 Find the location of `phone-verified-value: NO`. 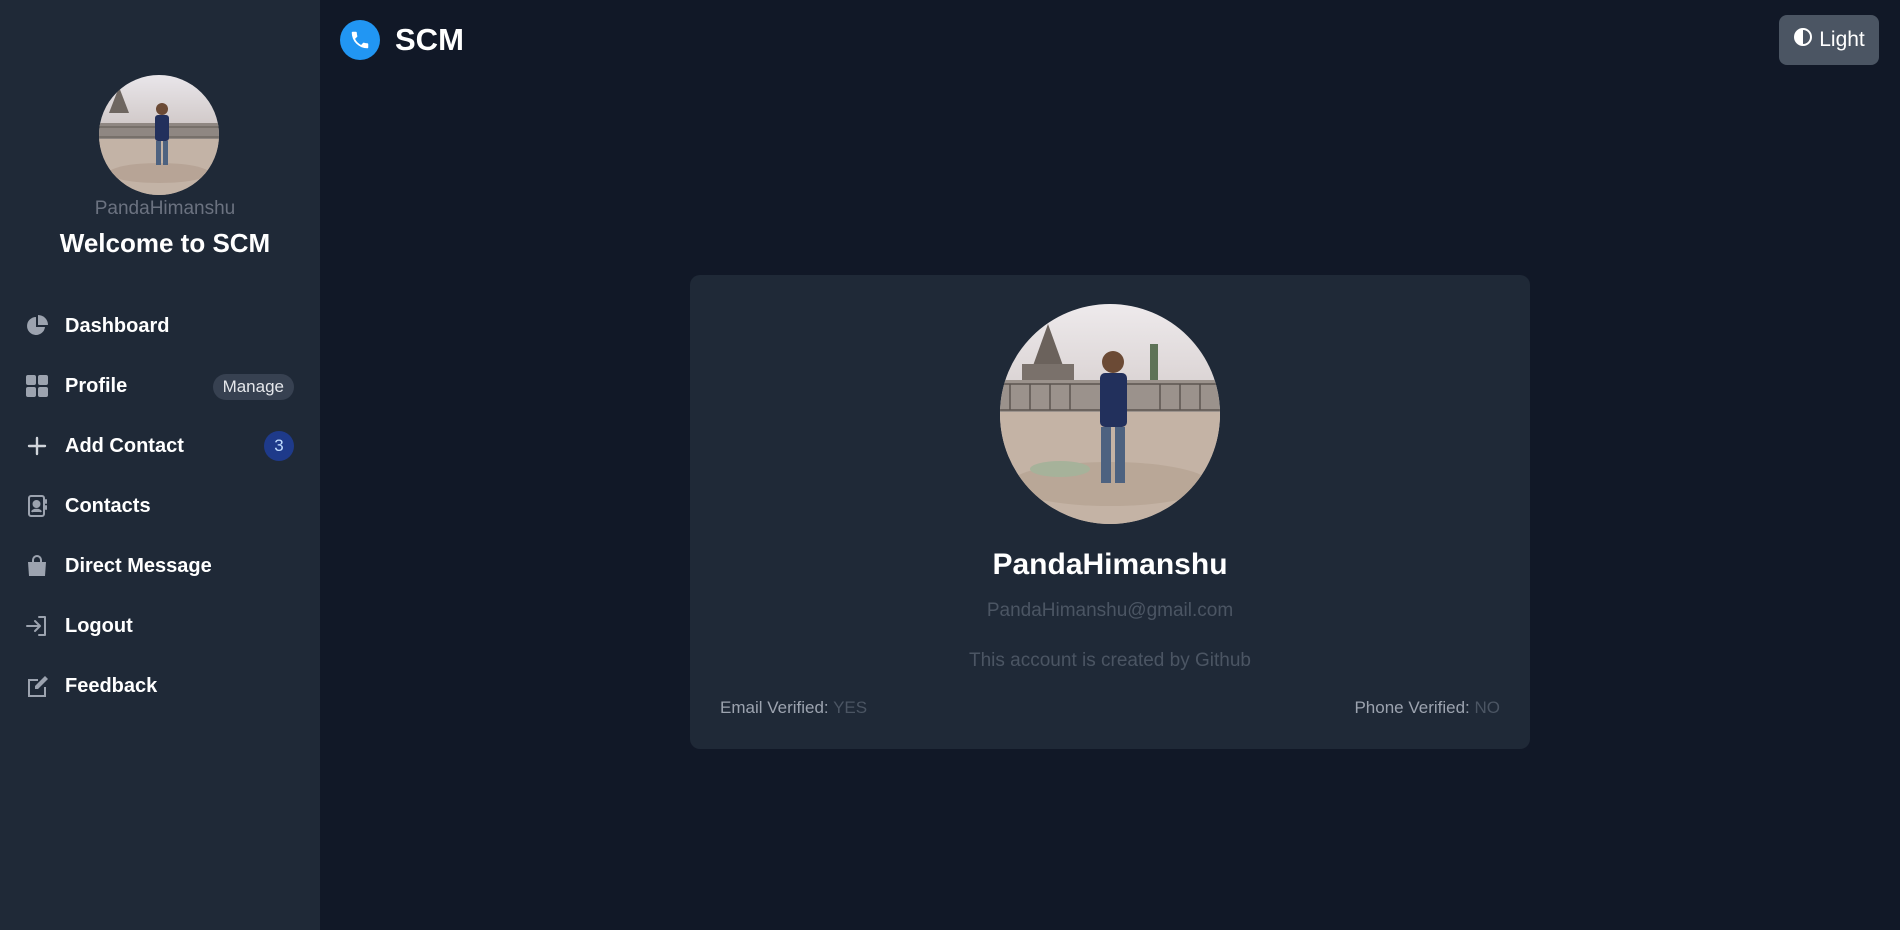

phone-verified-value: NO is located at coordinates (1487, 707).